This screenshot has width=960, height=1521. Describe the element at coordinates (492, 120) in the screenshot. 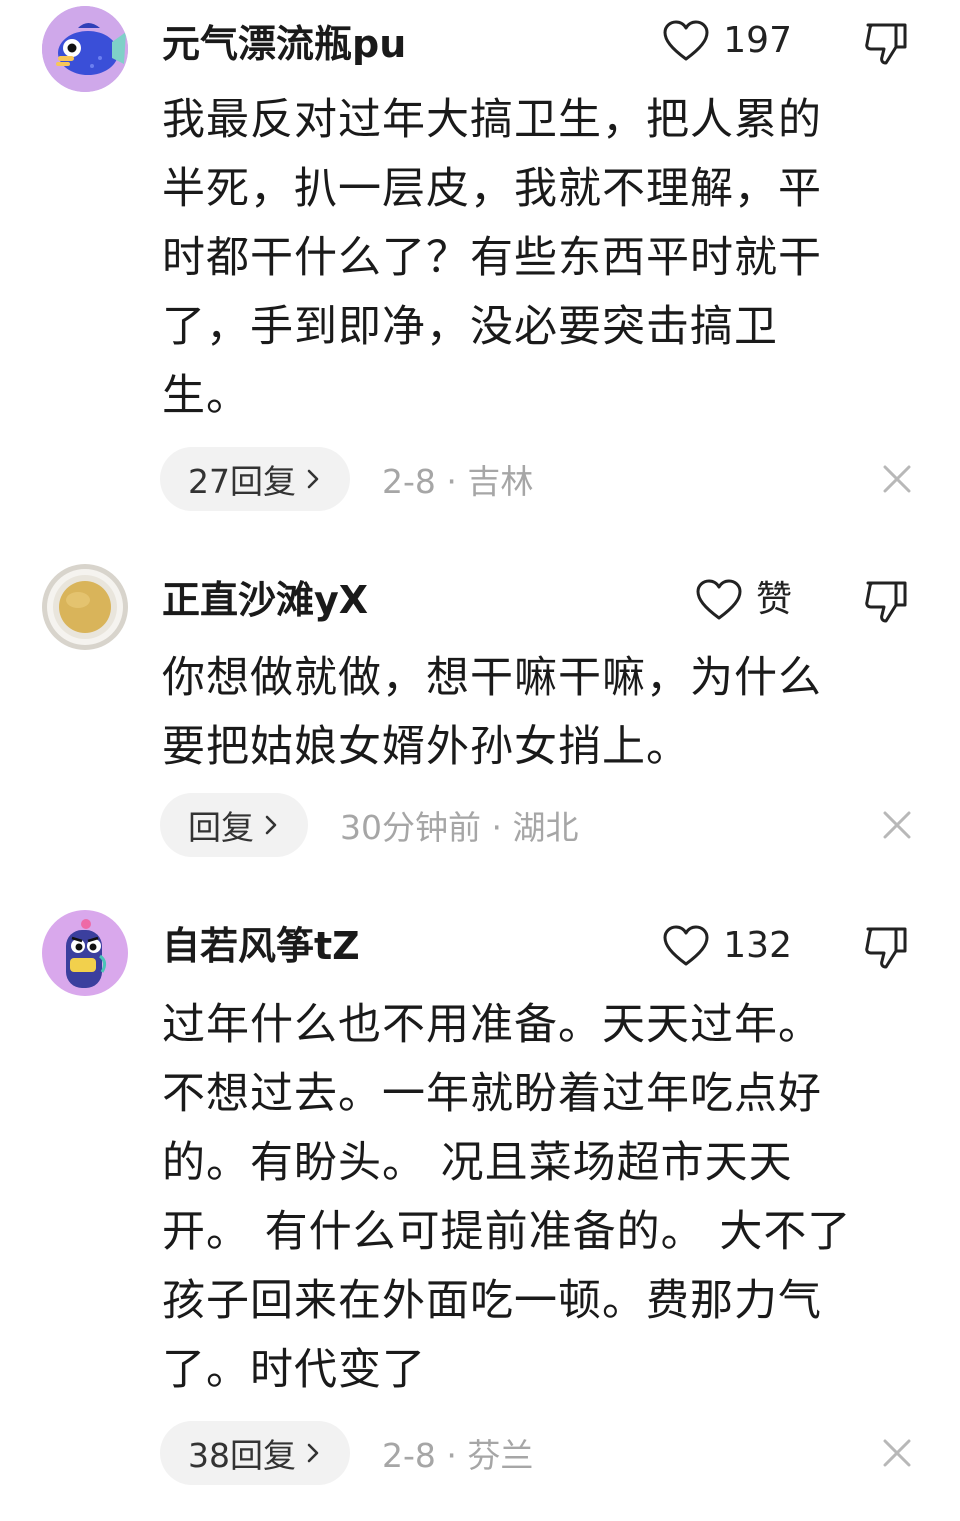

I see `comment-text-line: 我最反对过年大搞卫生，把人累的` at that location.